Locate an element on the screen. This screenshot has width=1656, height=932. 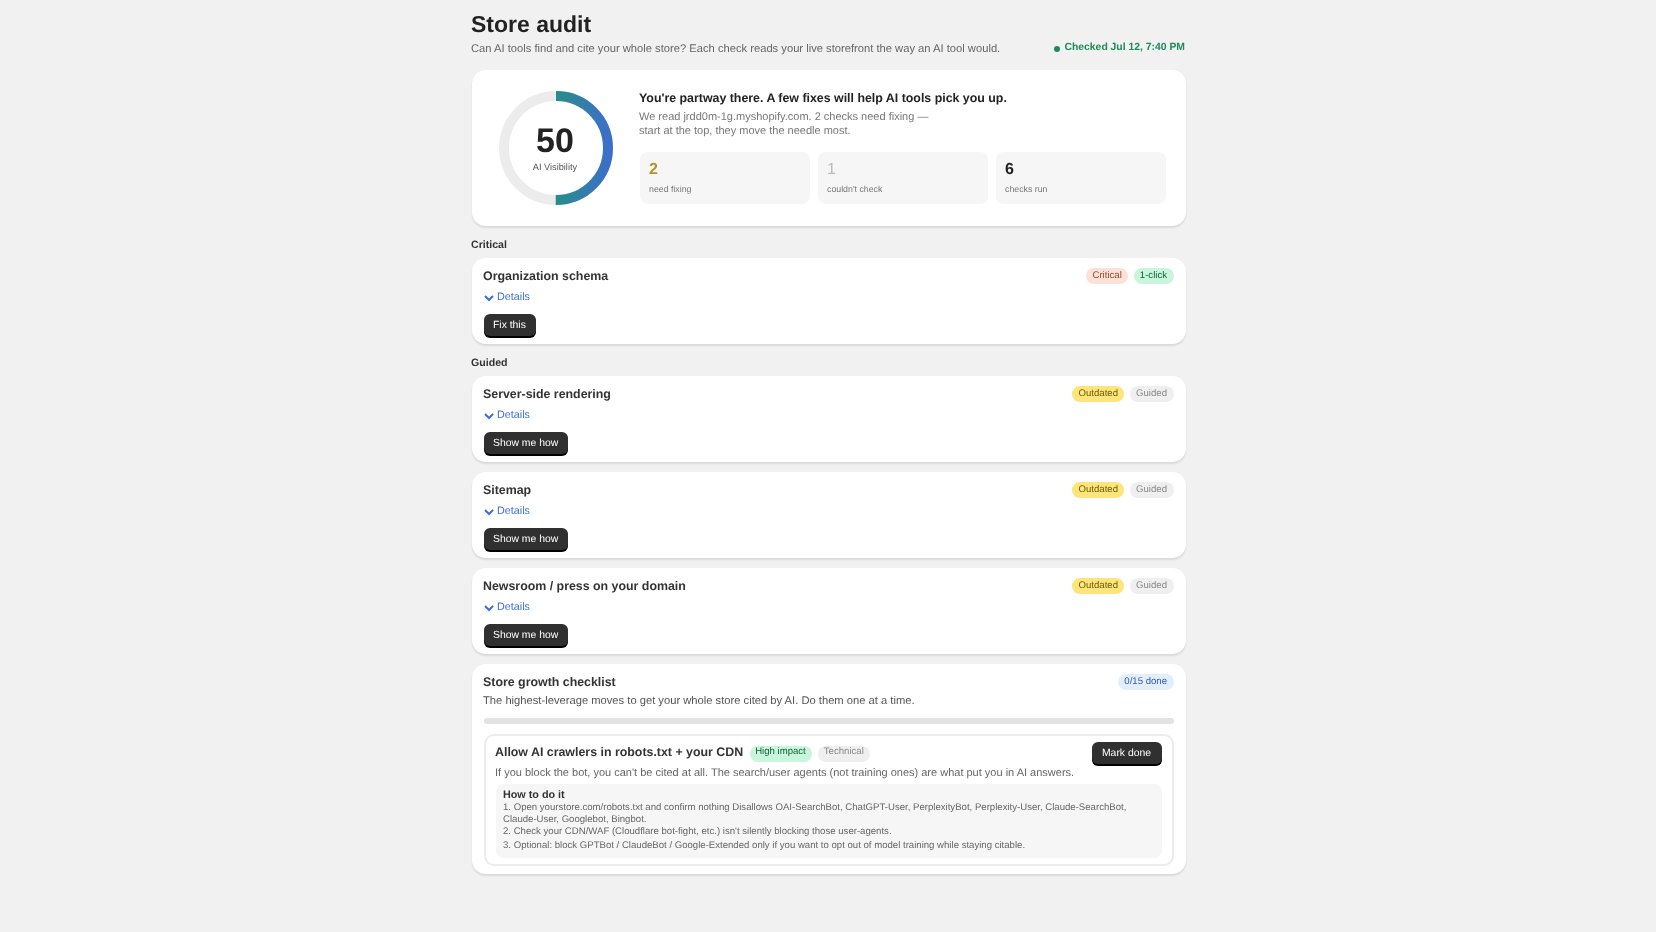
status-dot is located at coordinates (1057, 48).